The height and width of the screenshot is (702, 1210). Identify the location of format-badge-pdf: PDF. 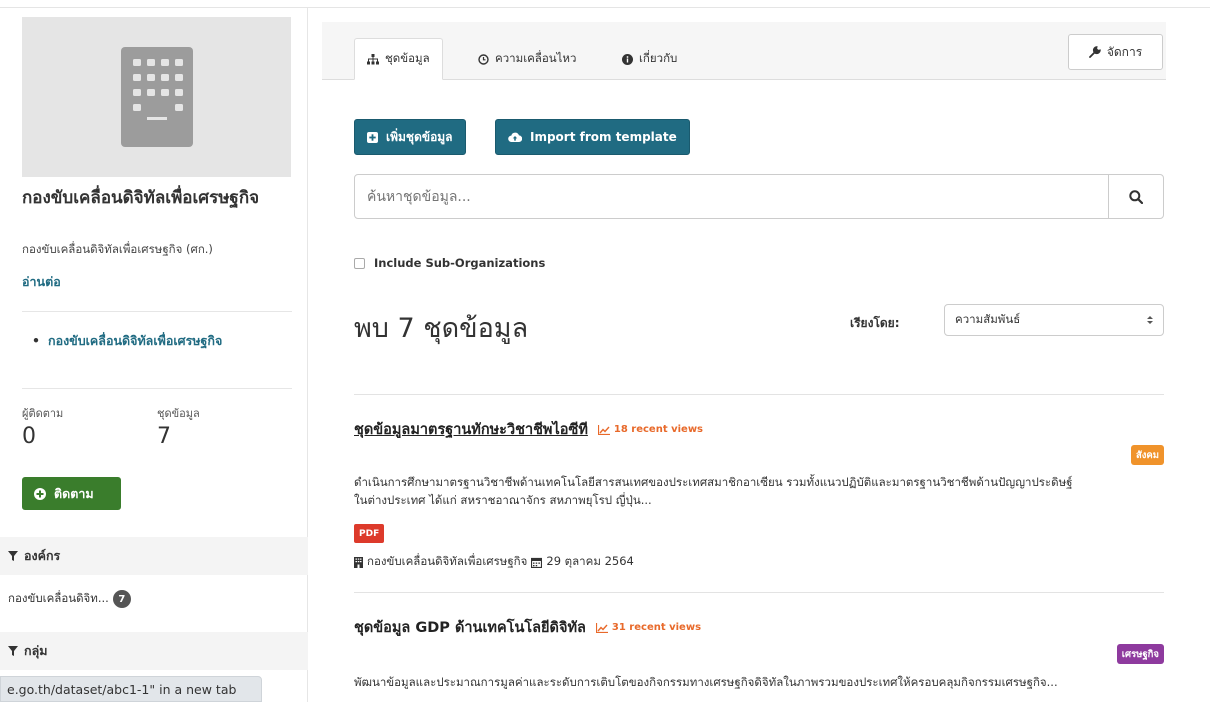
(369, 533).